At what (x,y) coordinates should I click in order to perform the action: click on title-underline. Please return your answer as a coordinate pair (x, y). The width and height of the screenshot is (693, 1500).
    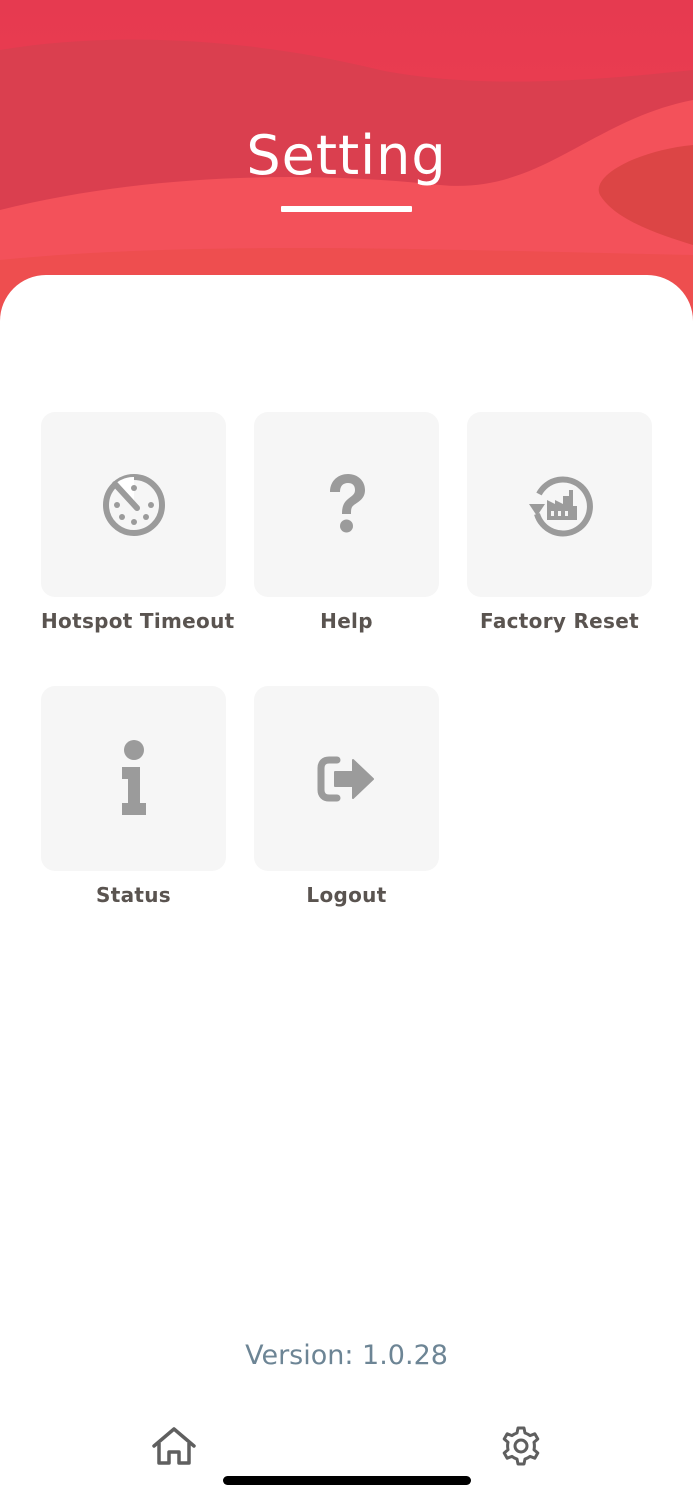
    Looking at the image, I should click on (346, 209).